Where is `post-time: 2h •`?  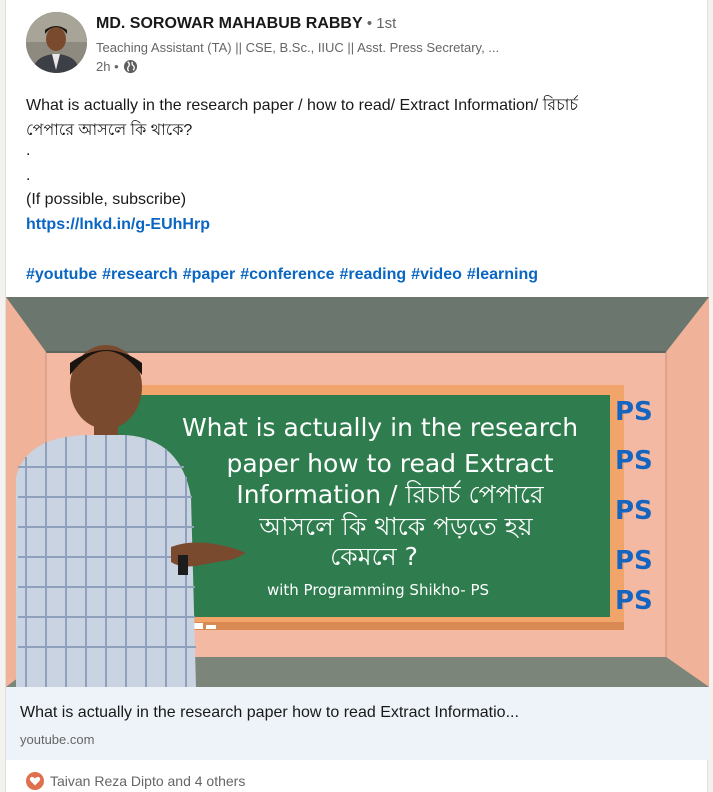 post-time: 2h • is located at coordinates (107, 66).